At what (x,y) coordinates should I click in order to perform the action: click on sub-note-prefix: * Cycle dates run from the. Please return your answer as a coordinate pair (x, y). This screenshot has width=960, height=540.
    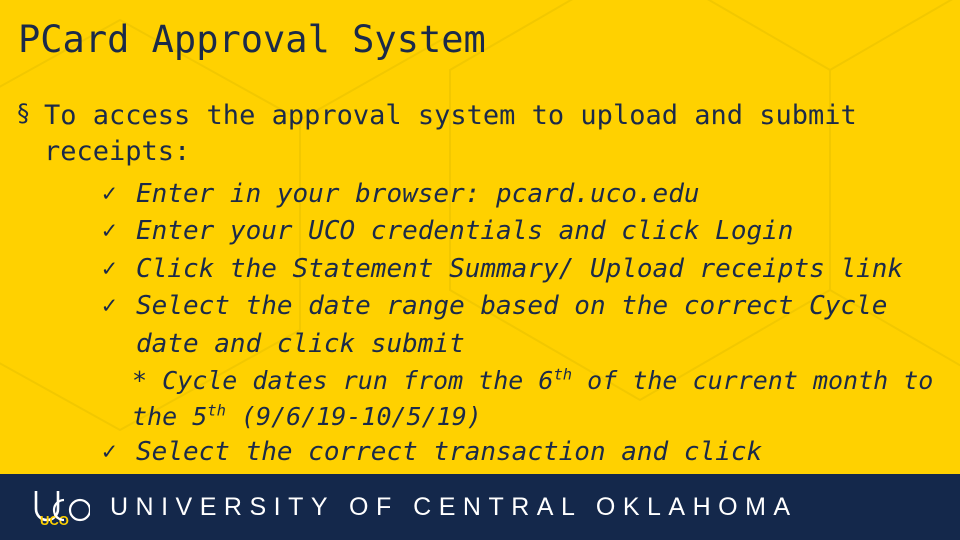
    Looking at the image, I should click on (335, 380).